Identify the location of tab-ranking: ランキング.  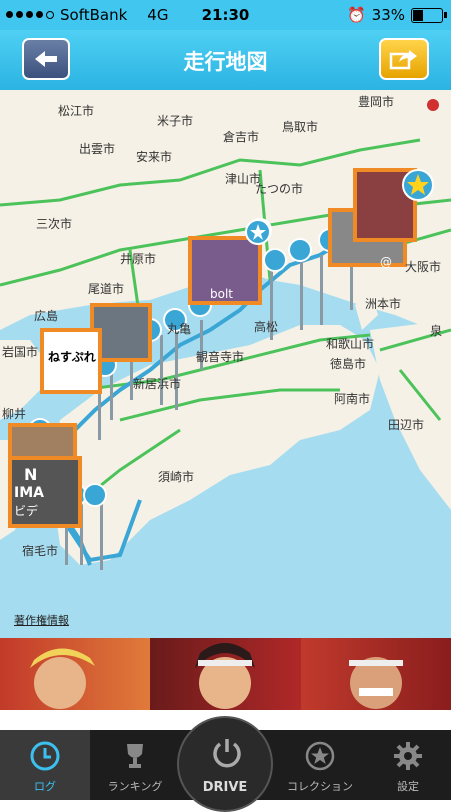
(135, 765).